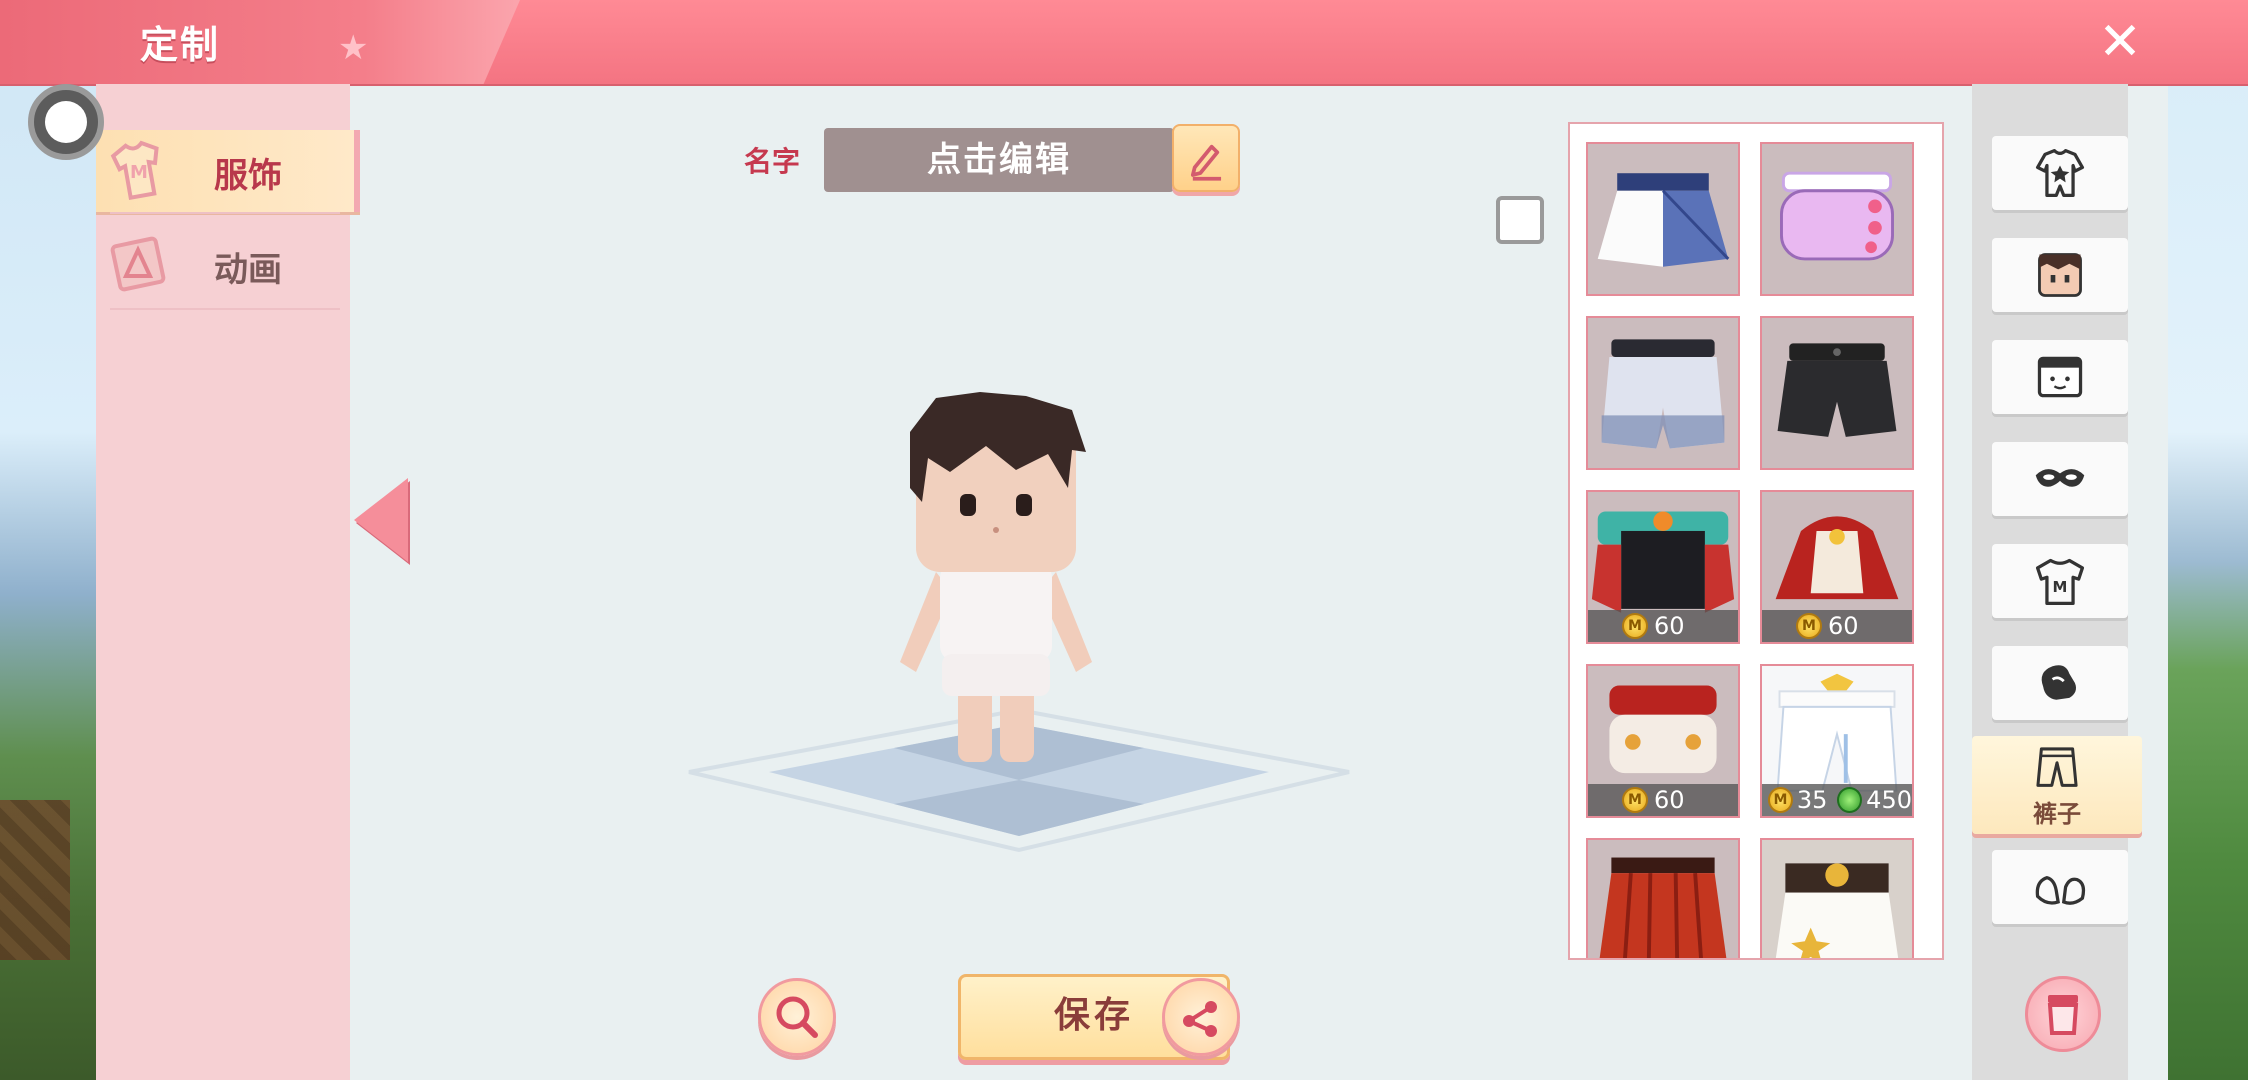 Image resolution: width=2248 pixels, height=1080 pixels. Describe the element at coordinates (228, 582) in the screenshot. I see `category-sidebar: M 服饰 动画` at that location.